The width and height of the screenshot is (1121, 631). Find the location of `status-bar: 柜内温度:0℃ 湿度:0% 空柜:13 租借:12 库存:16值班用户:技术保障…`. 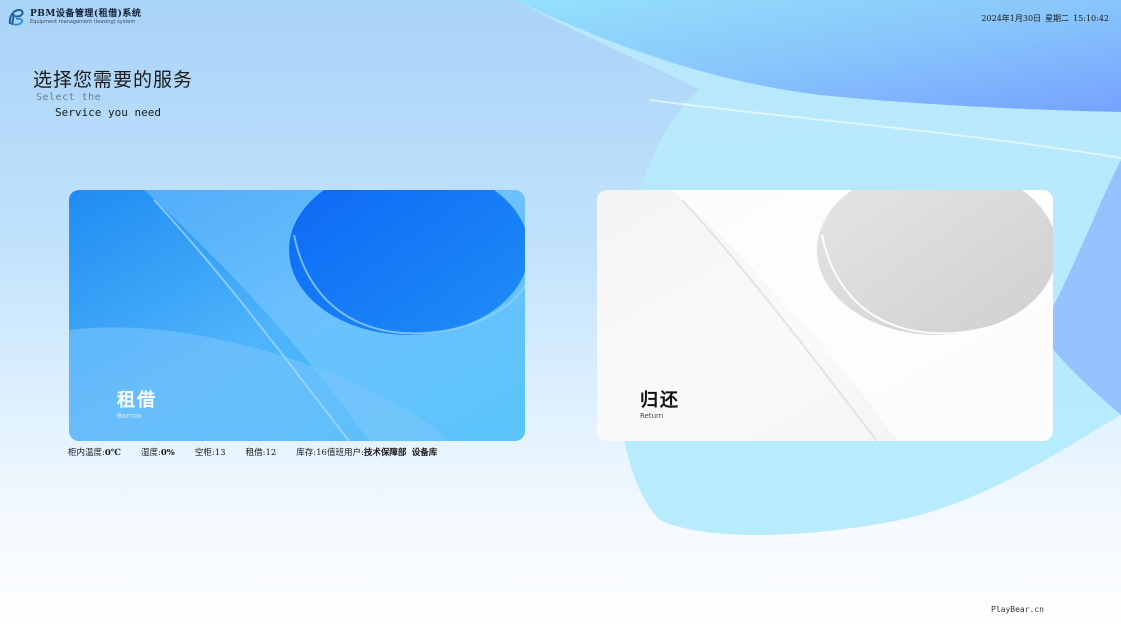

status-bar: 柜内温度:0℃ 湿度:0% 空柜:13 租借:12 库存:16值班用户:技术保障… is located at coordinates (255, 452).